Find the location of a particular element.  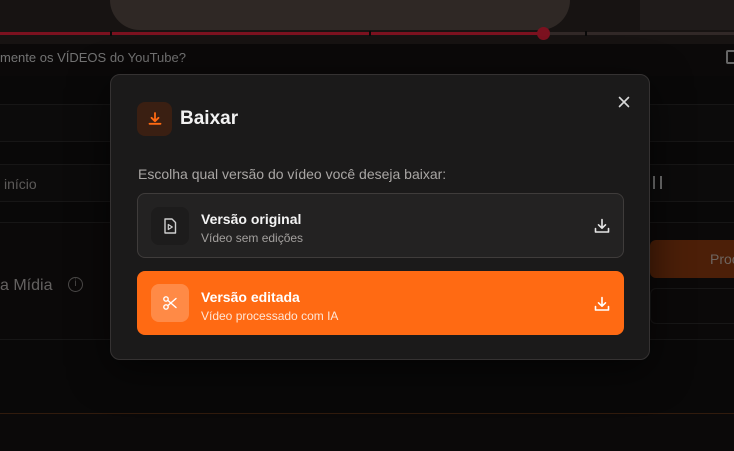

close-icon is located at coordinates (624, 102).